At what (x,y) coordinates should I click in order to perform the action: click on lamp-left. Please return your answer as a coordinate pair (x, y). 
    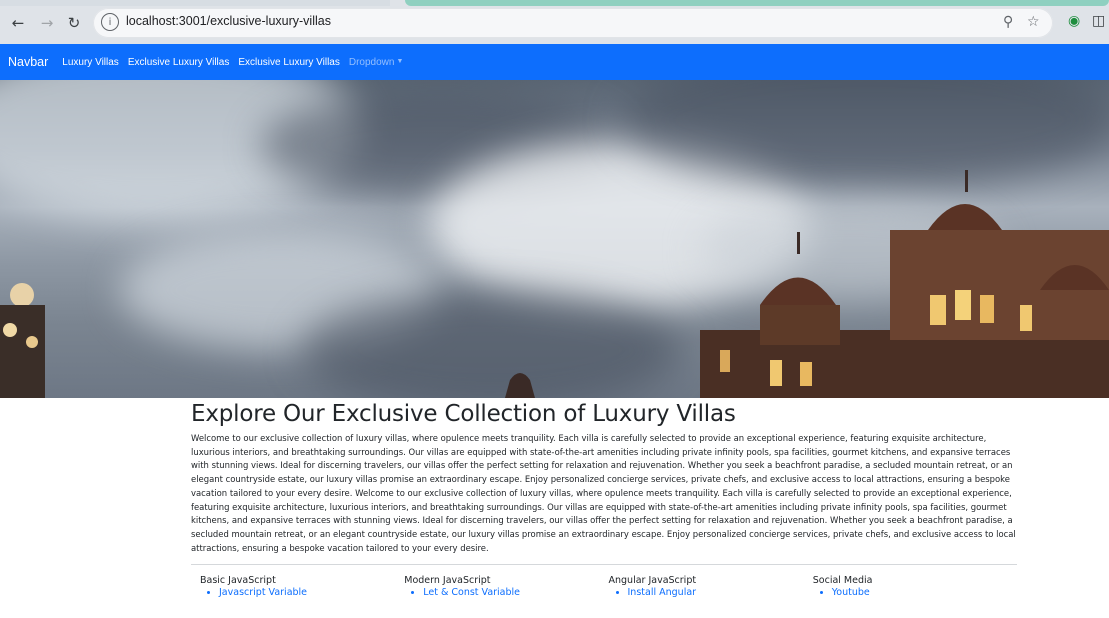
    Looking at the image, I should click on (22, 340).